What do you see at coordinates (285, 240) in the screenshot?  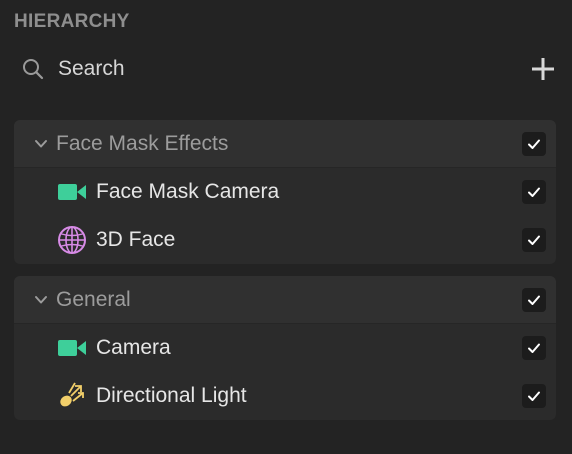 I see `hierarchy-item-3d-face: 3D Face` at bounding box center [285, 240].